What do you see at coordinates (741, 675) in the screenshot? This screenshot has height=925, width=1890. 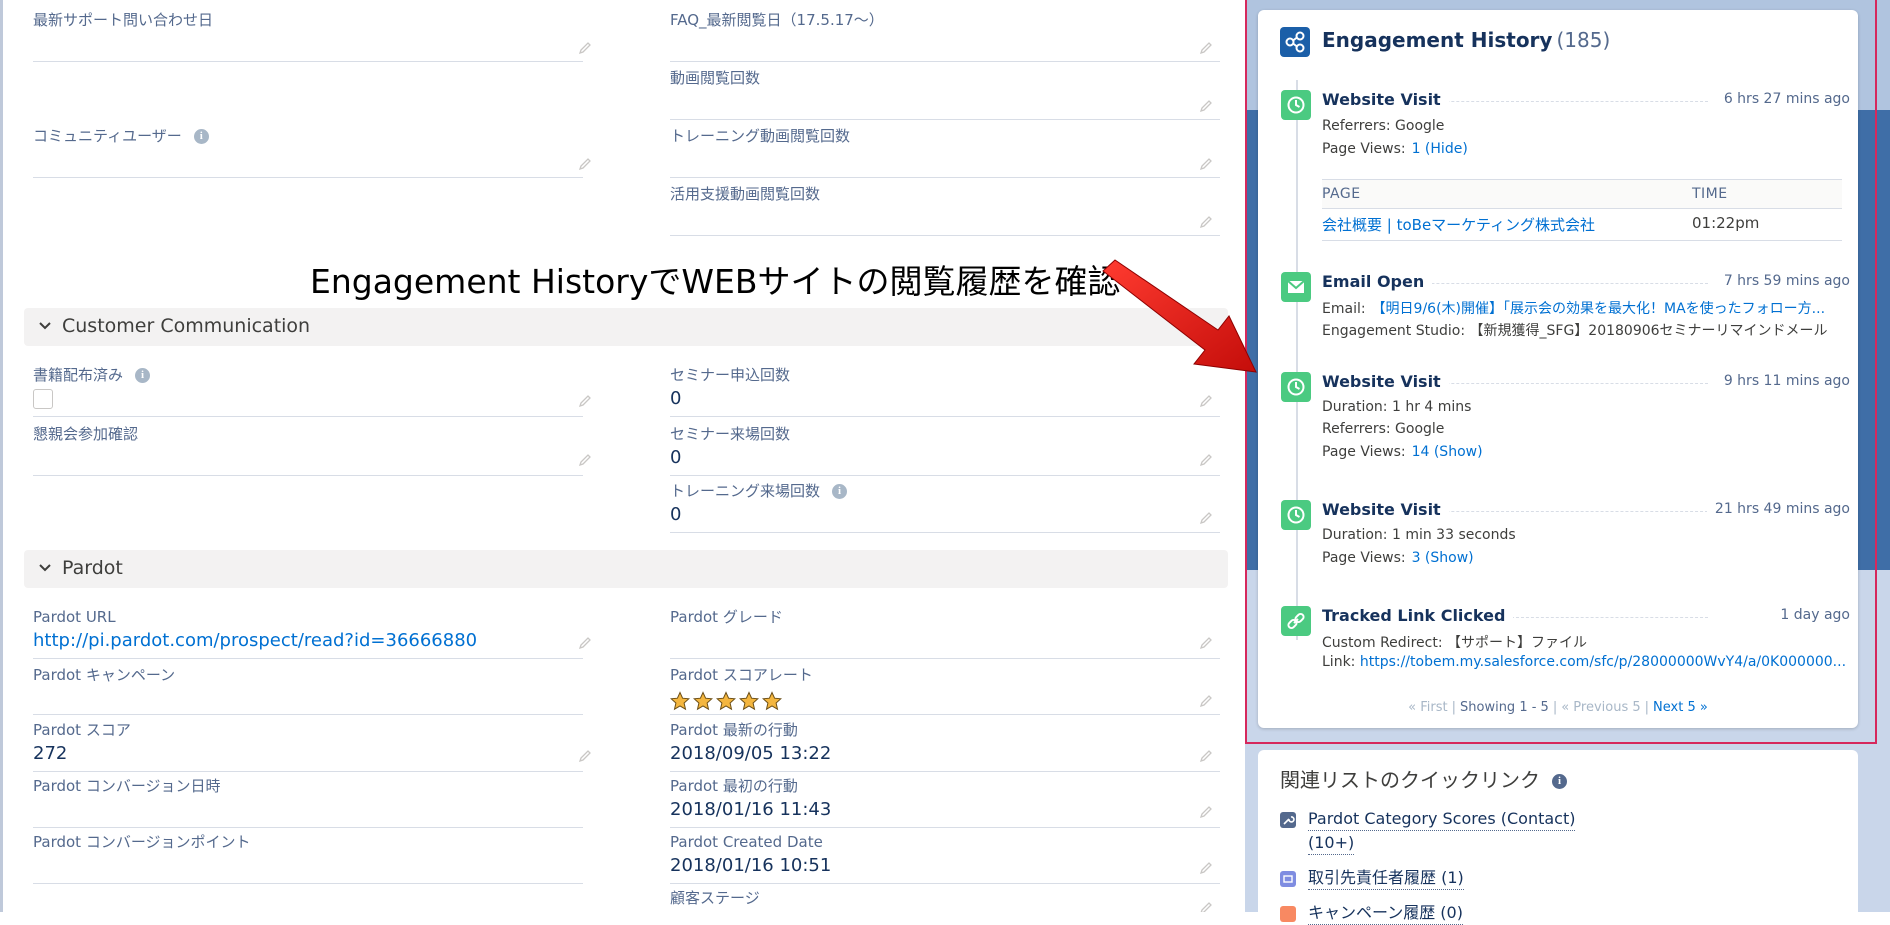 I see `field-label: Pardot スコアレート` at bounding box center [741, 675].